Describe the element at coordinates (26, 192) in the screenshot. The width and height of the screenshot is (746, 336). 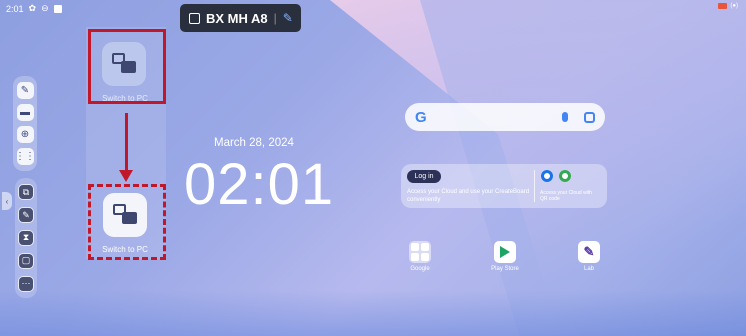
I see `screenshot-icon: ⧉` at that location.